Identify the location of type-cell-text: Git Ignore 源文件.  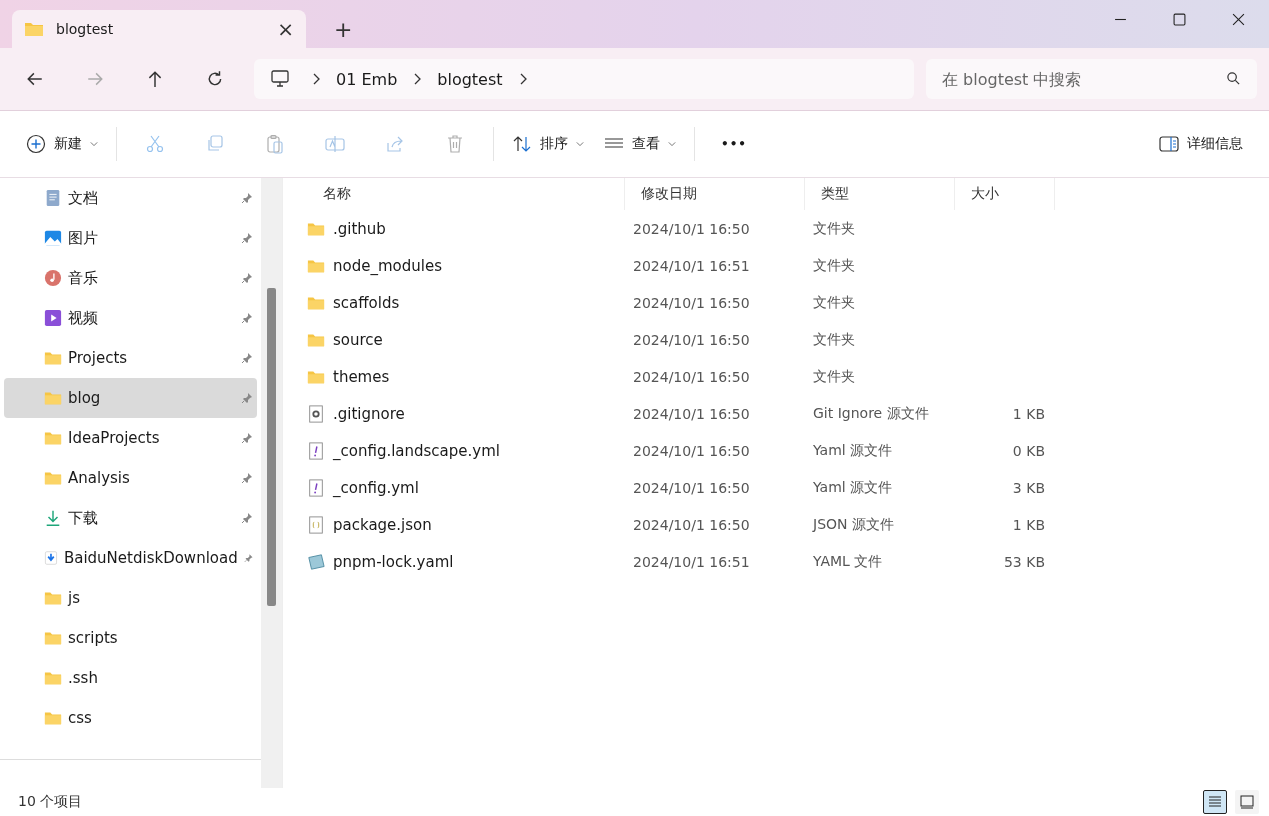
(871, 413).